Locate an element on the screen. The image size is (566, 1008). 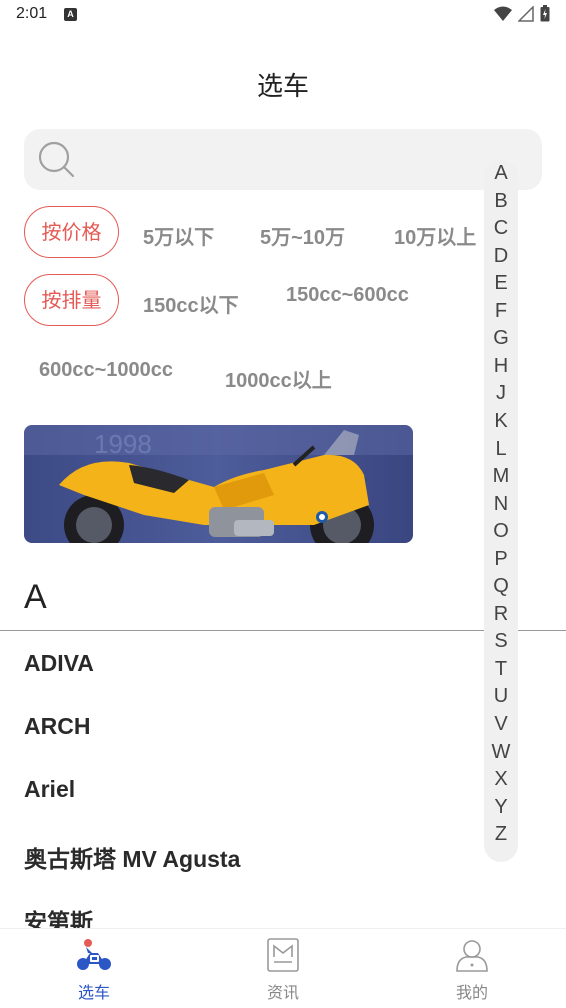
notification-icon: A is located at coordinates (70, 14).